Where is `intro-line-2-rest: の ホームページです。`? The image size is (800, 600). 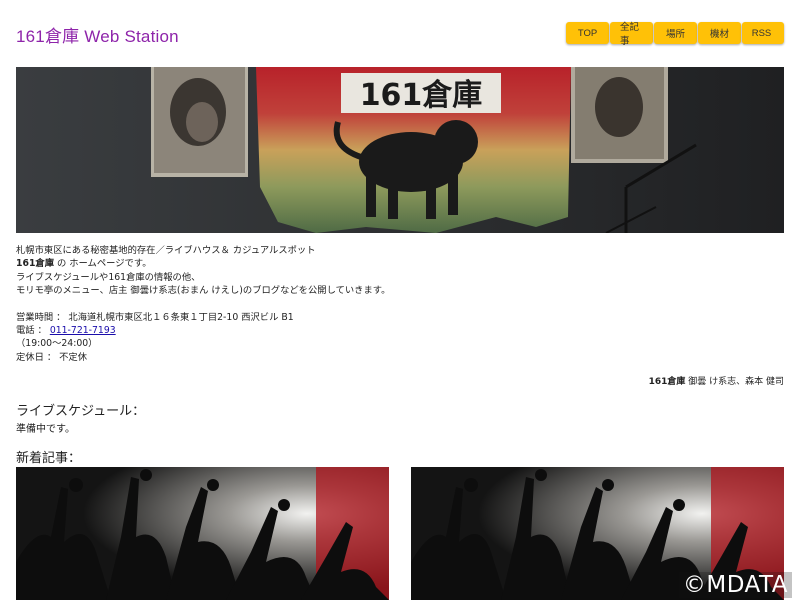
intro-line-2-rest: の ホームページです。 is located at coordinates (103, 264).